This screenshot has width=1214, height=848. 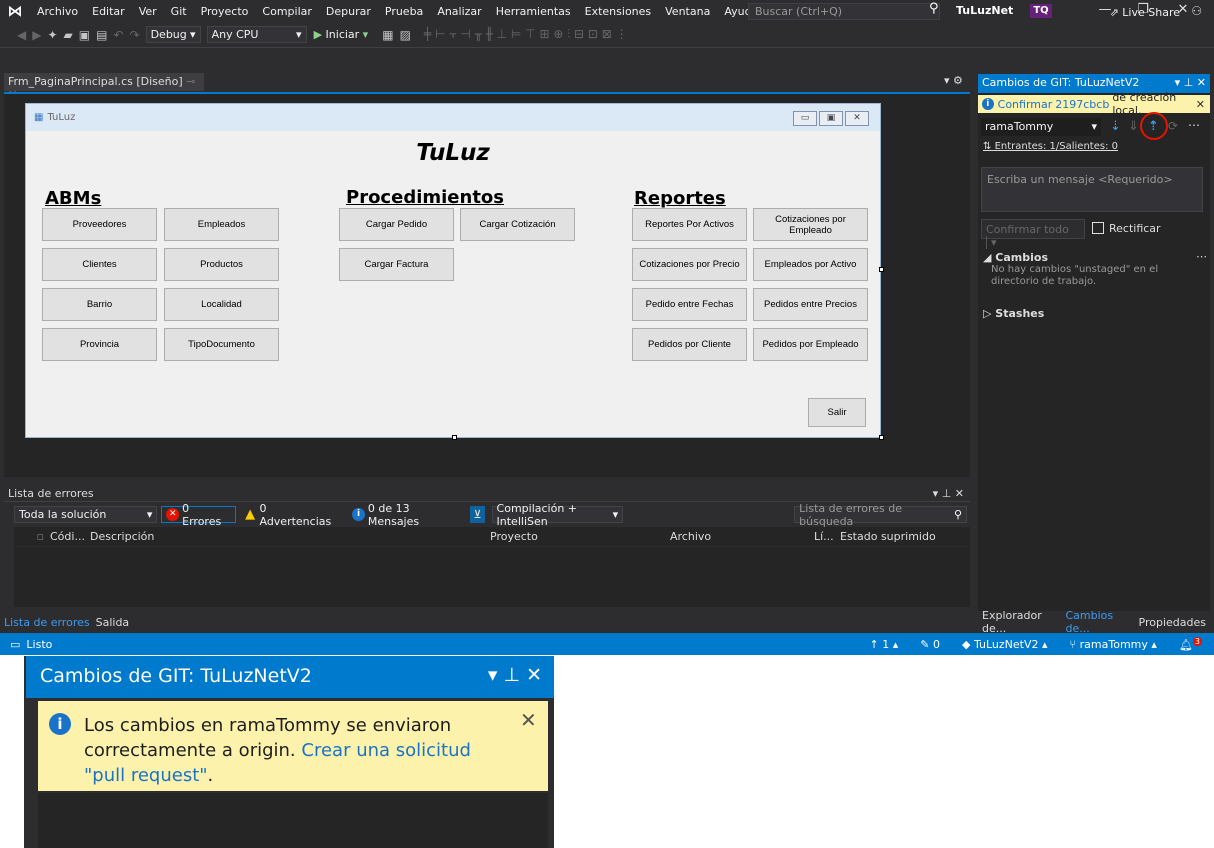 What do you see at coordinates (221, 224) in the screenshot?
I see `empleados-button: Empleados` at bounding box center [221, 224].